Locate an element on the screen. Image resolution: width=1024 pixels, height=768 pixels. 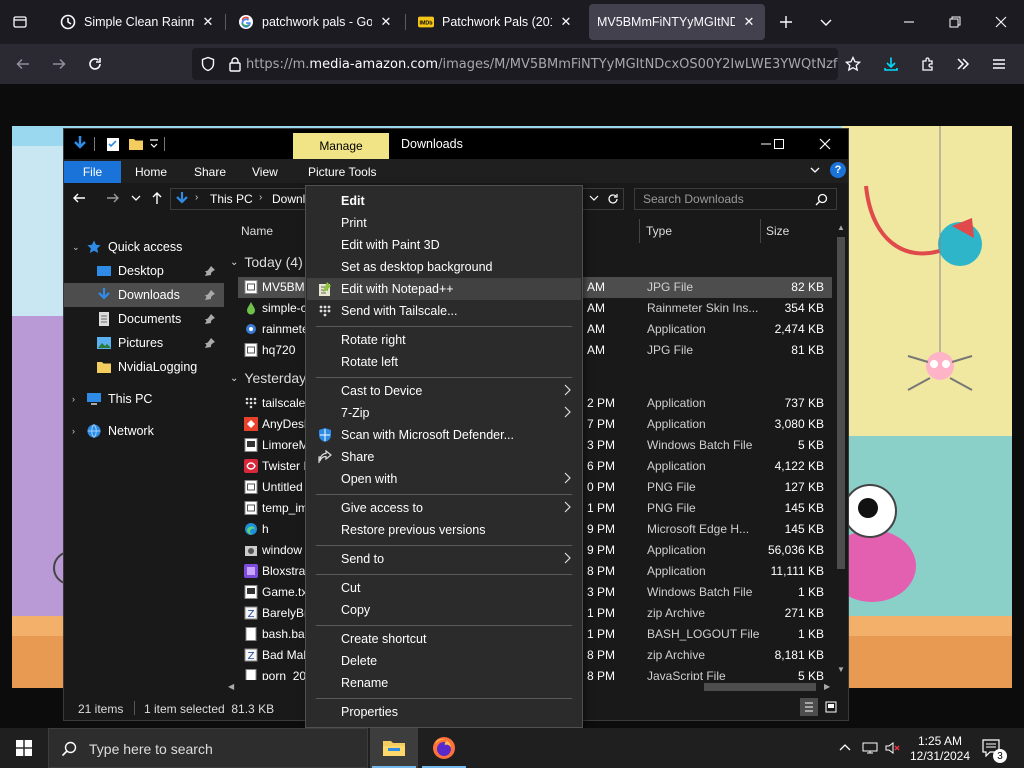
menu-item-copy: Copy is located at coordinates (444, 610).